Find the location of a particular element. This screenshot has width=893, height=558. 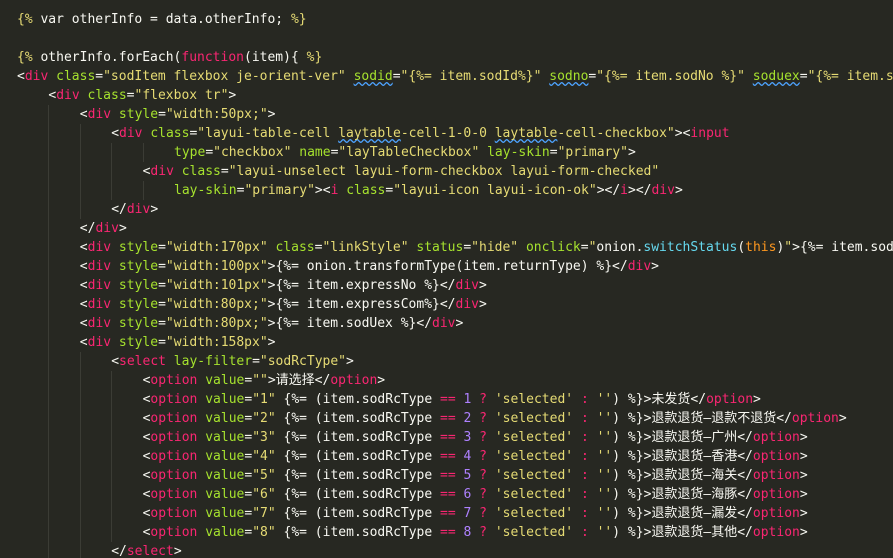

code-token: type is located at coordinates (190, 152).